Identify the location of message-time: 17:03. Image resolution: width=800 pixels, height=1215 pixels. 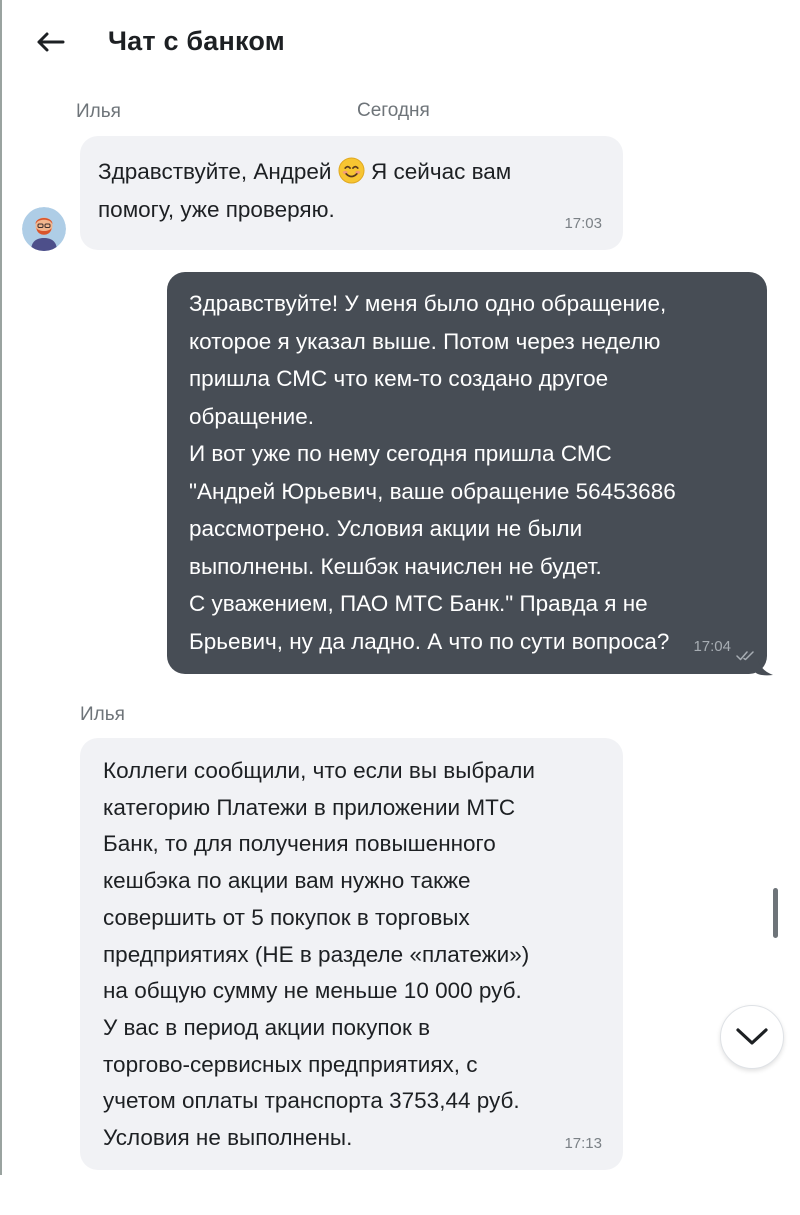
(583, 223).